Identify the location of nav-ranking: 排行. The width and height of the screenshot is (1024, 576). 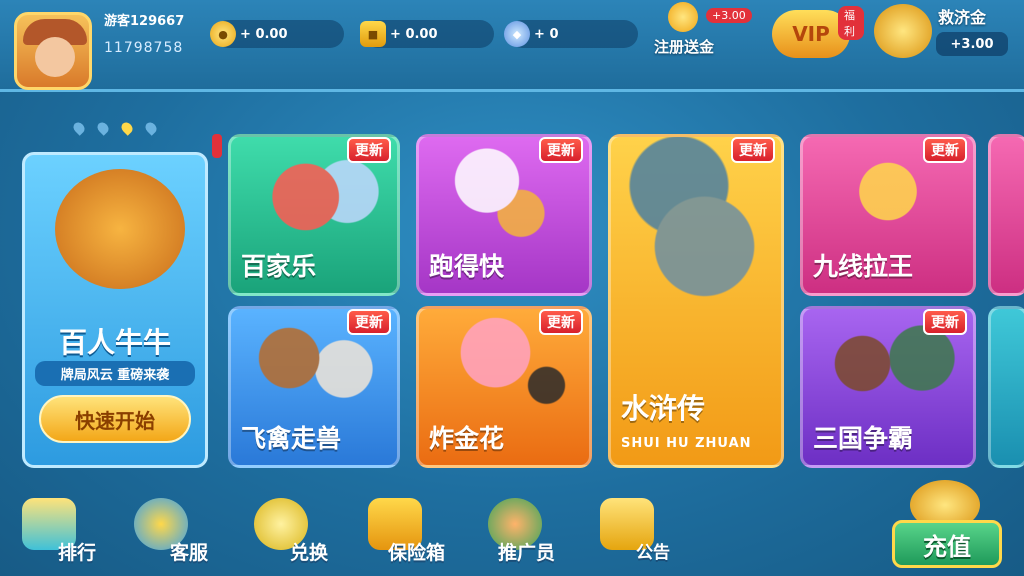
(67, 532).